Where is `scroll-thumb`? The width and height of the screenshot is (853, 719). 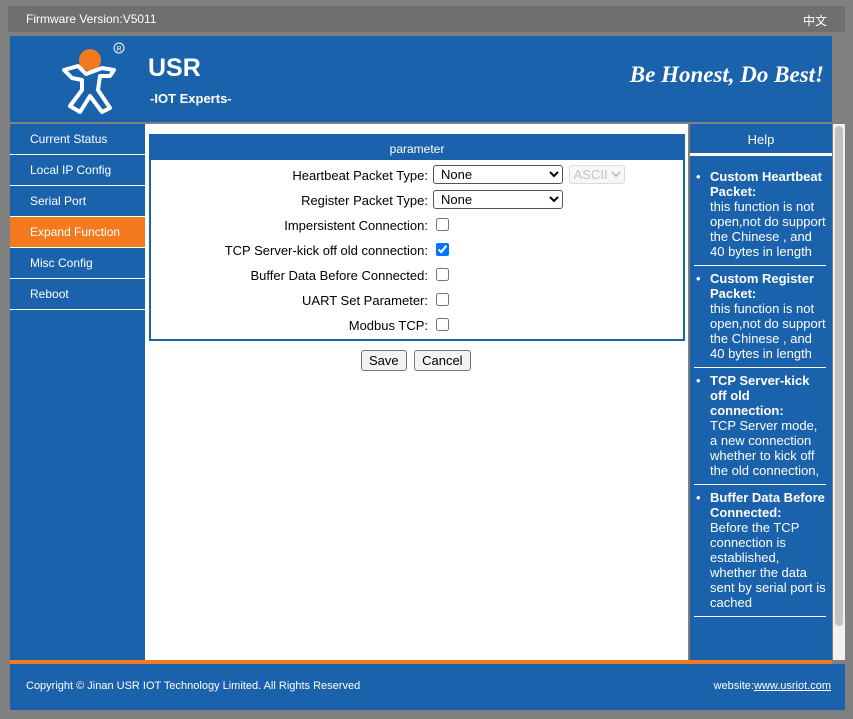
scroll-thumb is located at coordinates (839, 376).